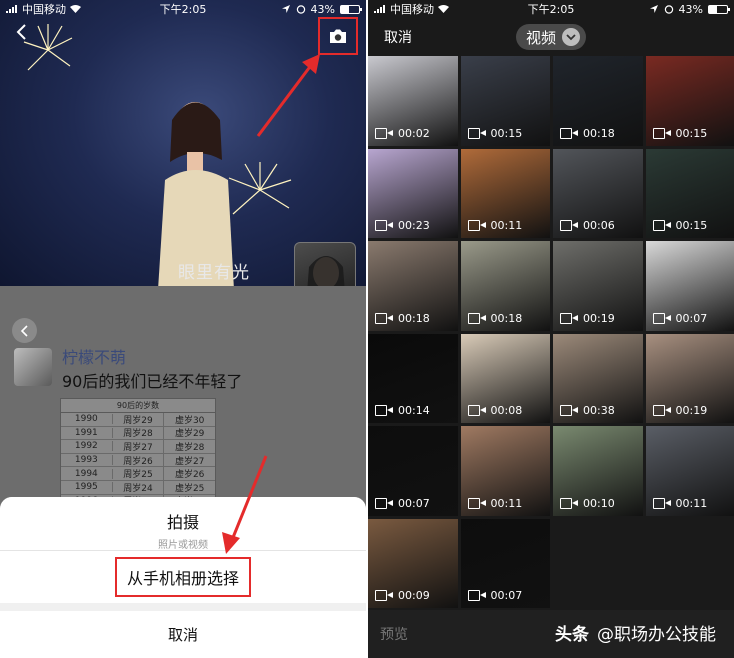 This screenshot has width=734, height=658. What do you see at coordinates (260, 188) in the screenshot?
I see `sparkler-right` at bounding box center [260, 188].